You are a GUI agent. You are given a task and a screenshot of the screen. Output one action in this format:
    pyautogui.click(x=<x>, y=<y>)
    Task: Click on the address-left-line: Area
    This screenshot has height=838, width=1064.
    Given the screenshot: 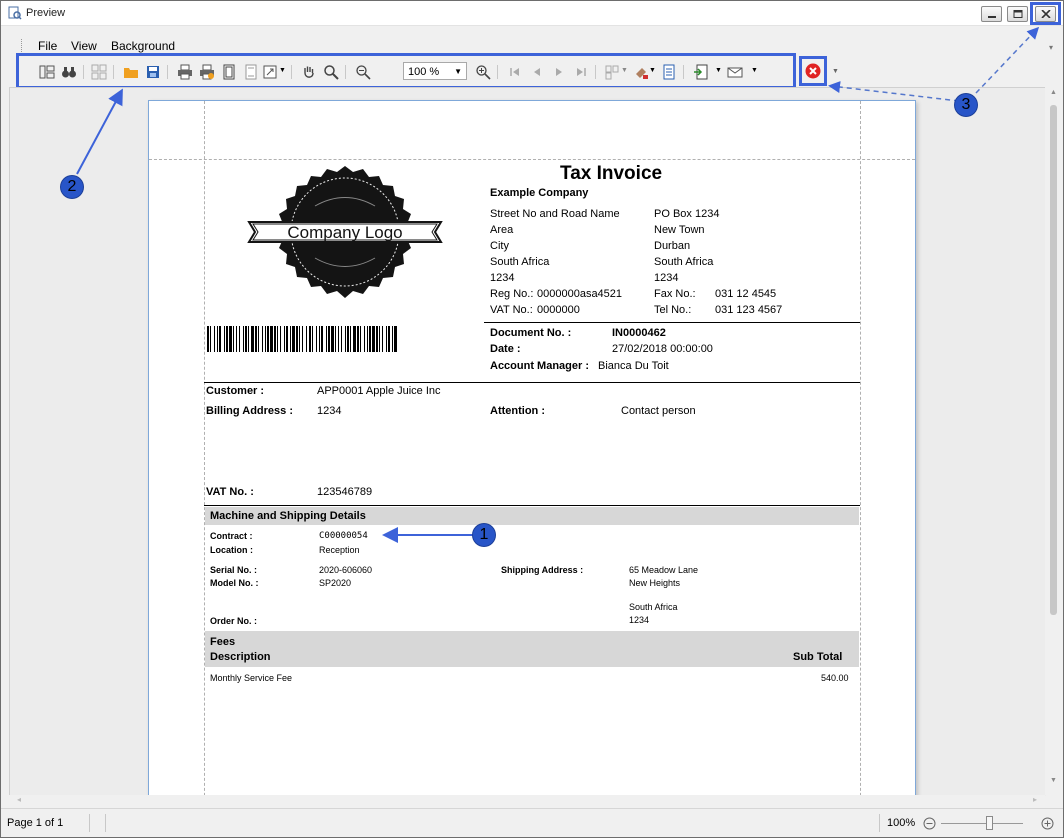 What is the action you would take?
    pyautogui.click(x=502, y=230)
    